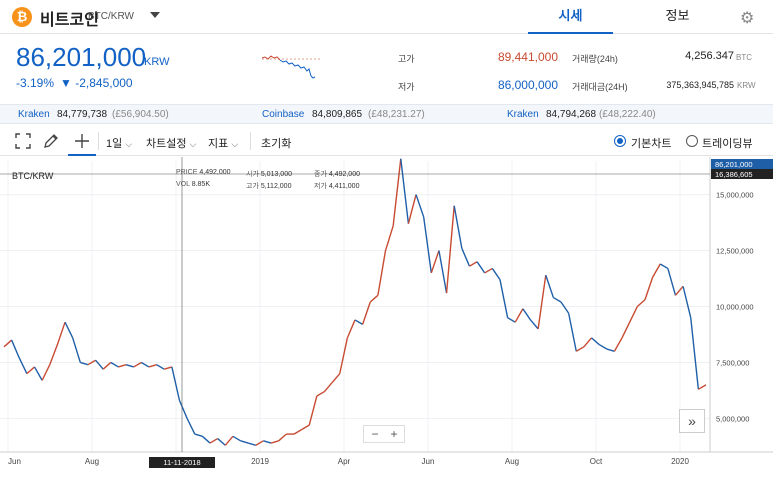  Describe the element at coordinates (51, 141) in the screenshot. I see `pencil-icon` at that location.